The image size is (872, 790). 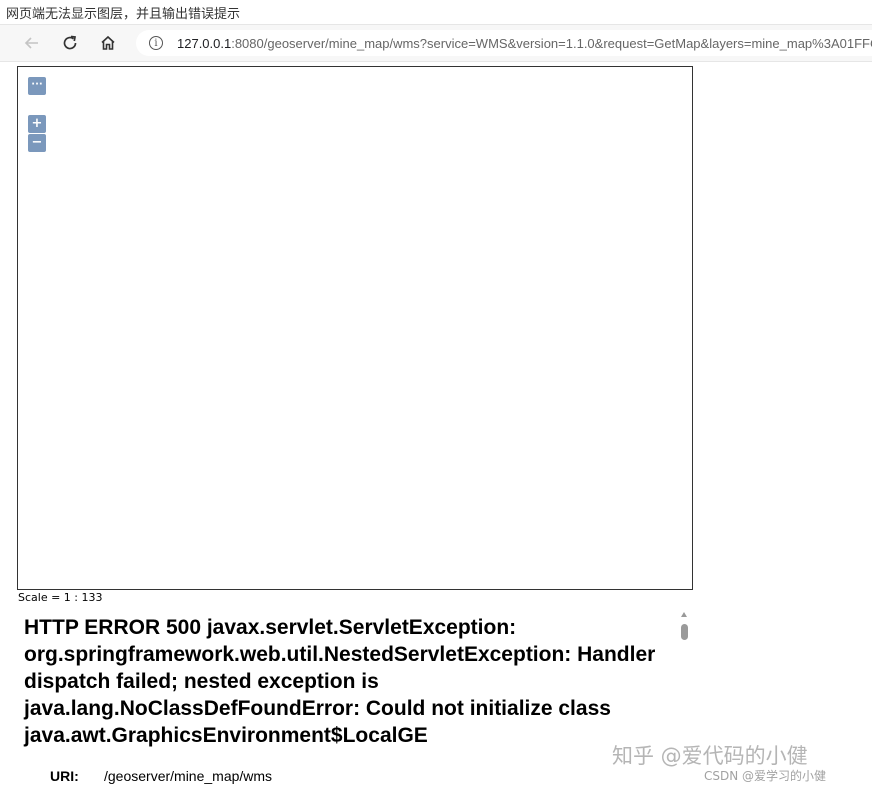 What do you see at coordinates (765, 776) in the screenshot?
I see `watermark-sub: CSDN @爱学习的小健` at bounding box center [765, 776].